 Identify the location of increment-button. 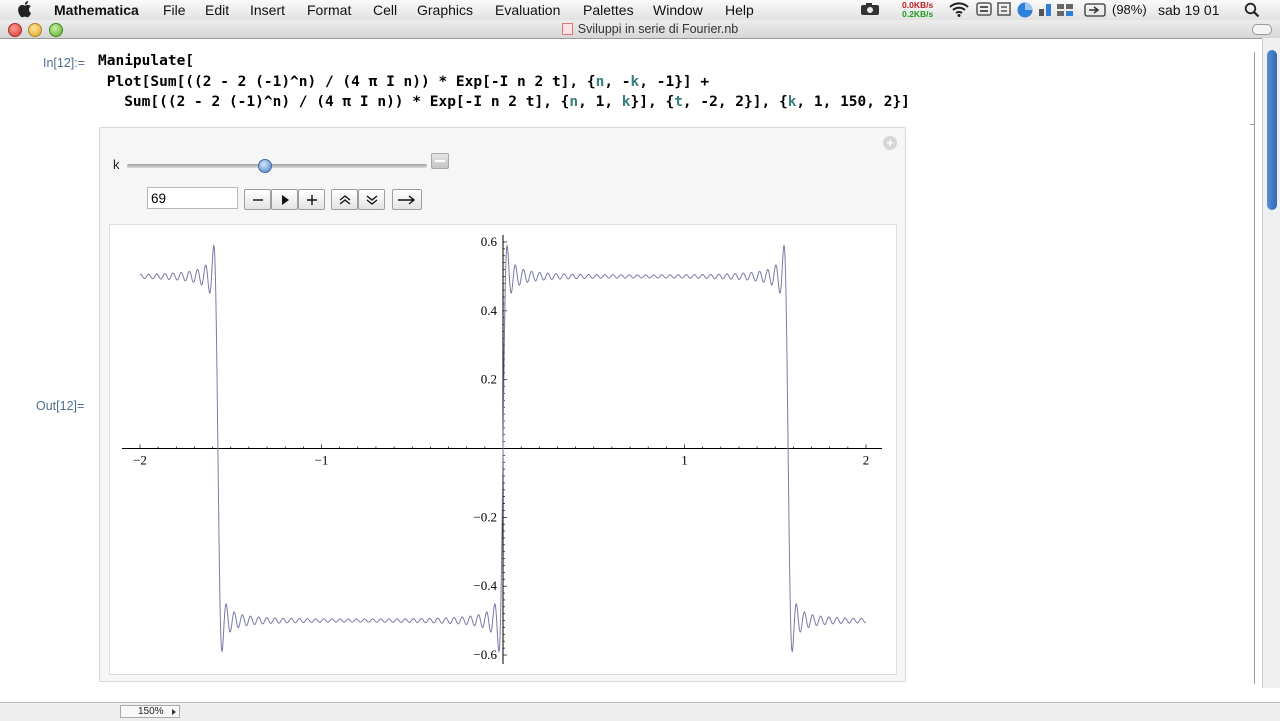
(311, 199).